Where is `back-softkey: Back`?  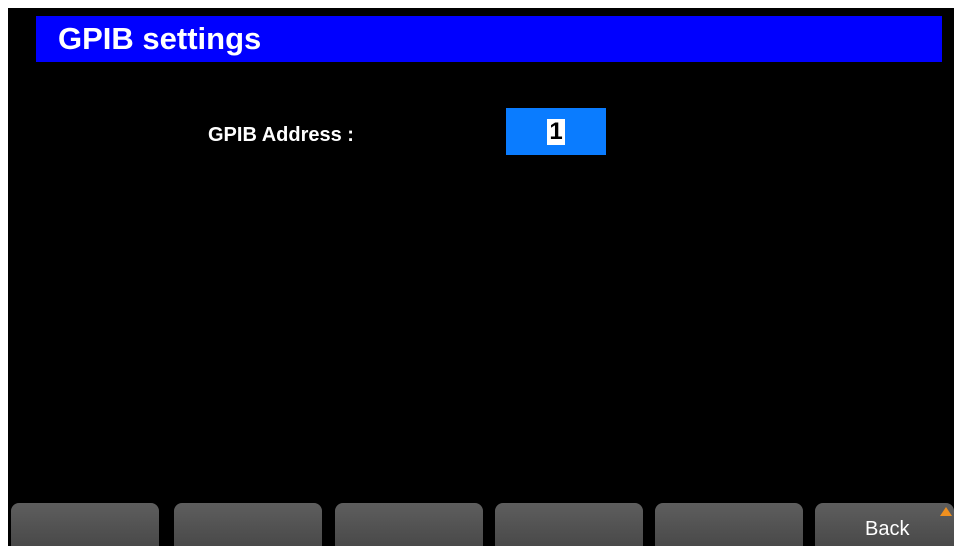 back-softkey: Back is located at coordinates (884, 524).